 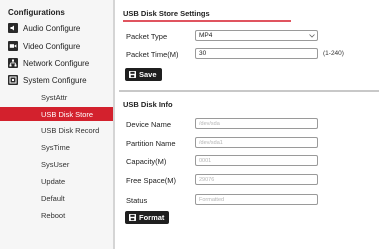 What do you see at coordinates (149, 124) in the screenshot?
I see `device-name-label: Device Name` at bounding box center [149, 124].